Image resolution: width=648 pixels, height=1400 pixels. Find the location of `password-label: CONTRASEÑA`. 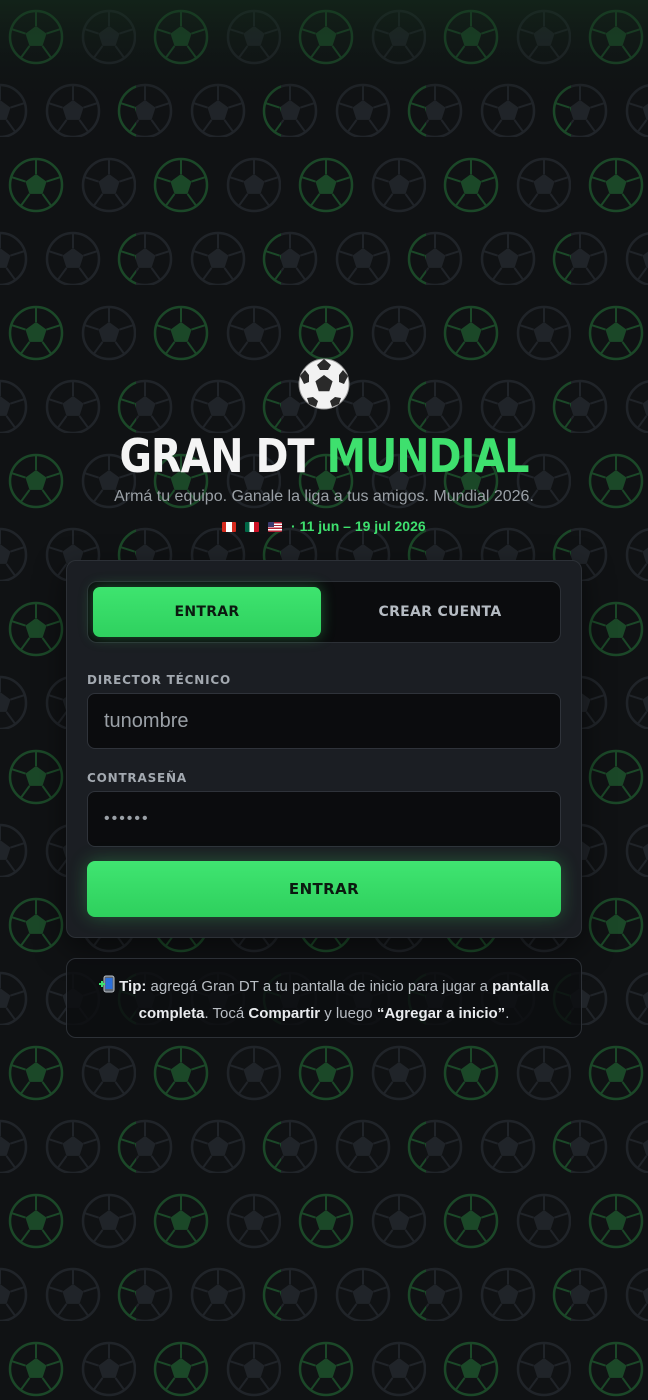

password-label: CONTRASEÑA is located at coordinates (137, 778).